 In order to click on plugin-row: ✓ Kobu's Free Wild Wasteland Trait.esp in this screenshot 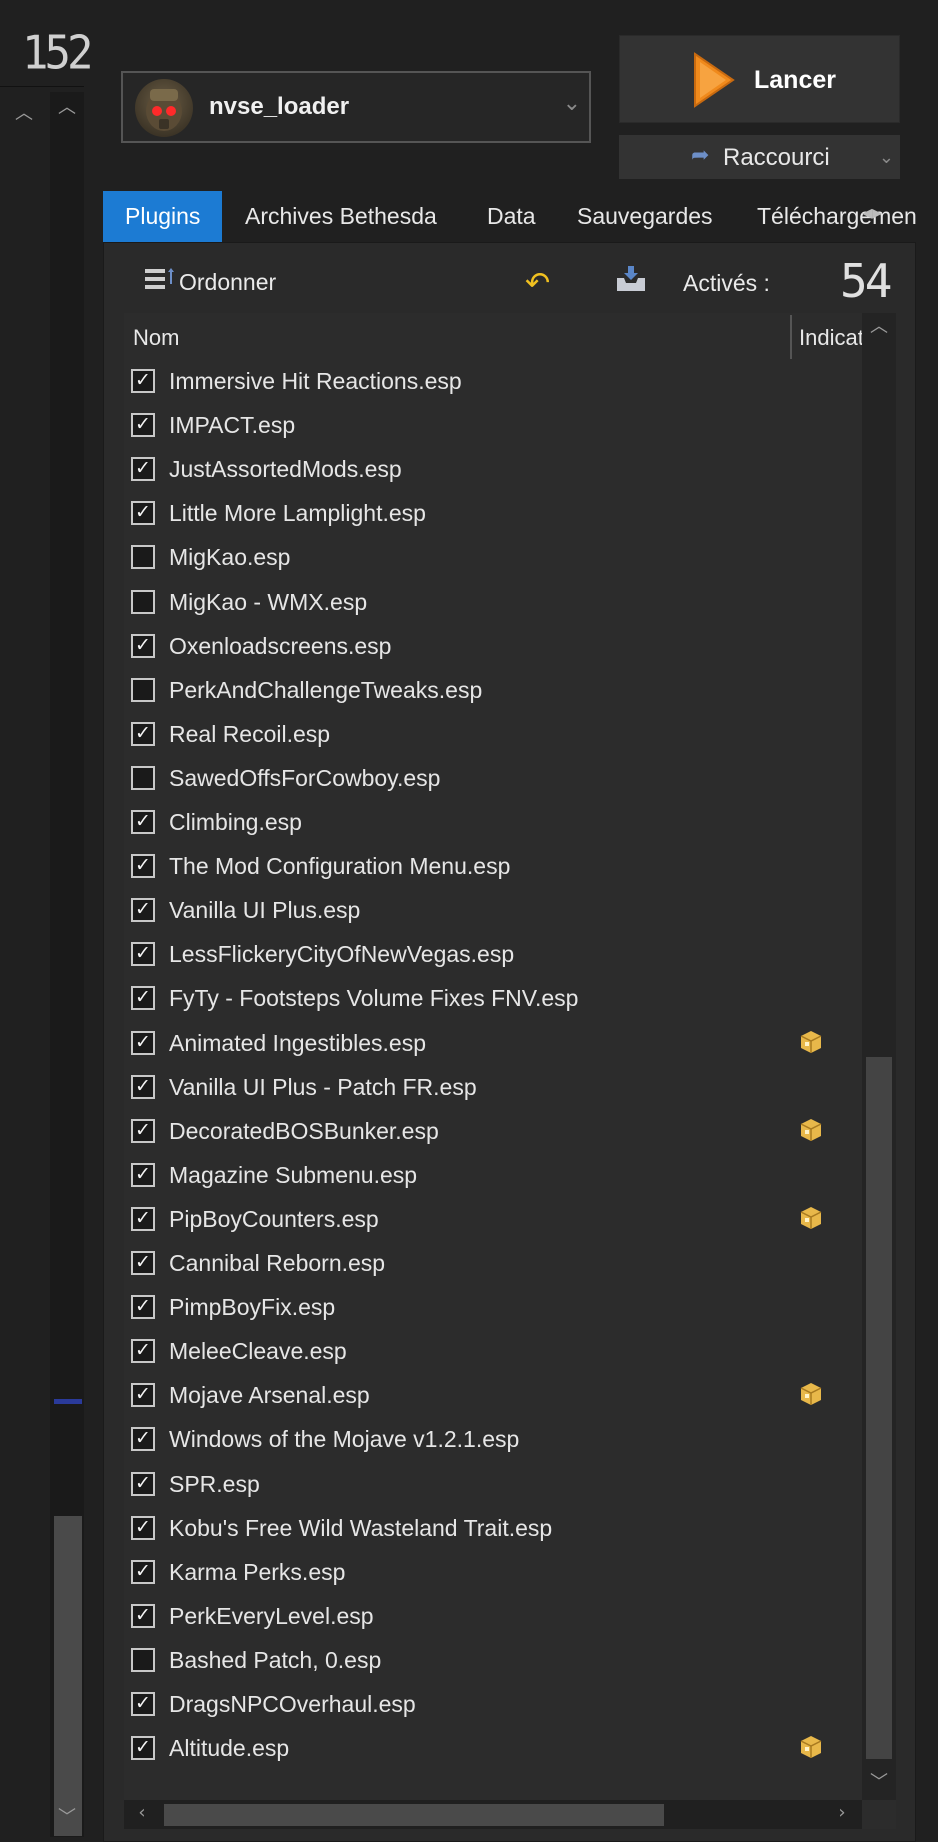, I will do `click(493, 1530)`.